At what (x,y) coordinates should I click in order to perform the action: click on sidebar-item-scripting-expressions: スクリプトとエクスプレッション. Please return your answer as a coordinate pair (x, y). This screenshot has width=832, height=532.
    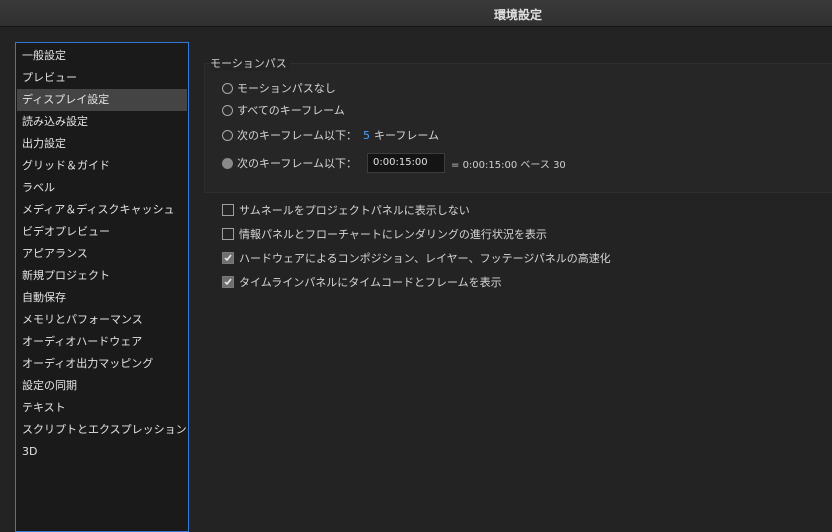
    Looking at the image, I should click on (102, 430).